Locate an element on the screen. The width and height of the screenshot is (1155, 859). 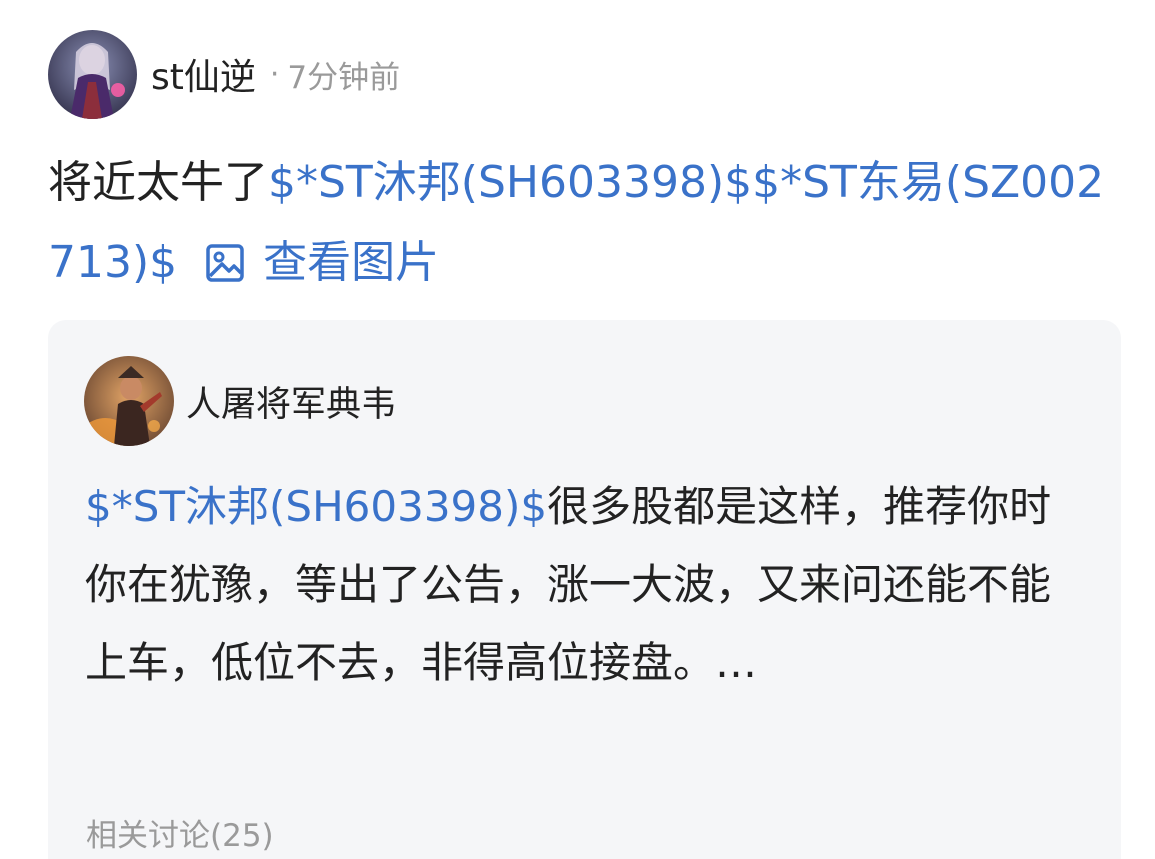
related-discussion-link: 相关讨论(25) is located at coordinates (180, 832).